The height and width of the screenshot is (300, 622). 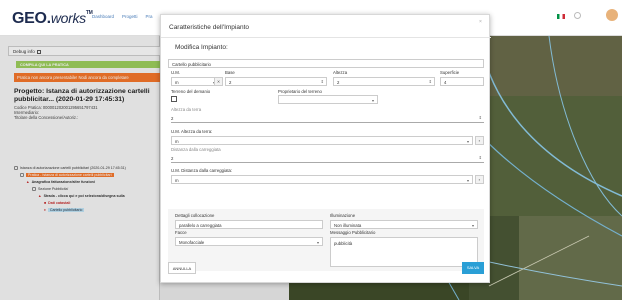 What do you see at coordinates (176, 72) in the screenshot?
I see `um-label: U.M.` at bounding box center [176, 72].